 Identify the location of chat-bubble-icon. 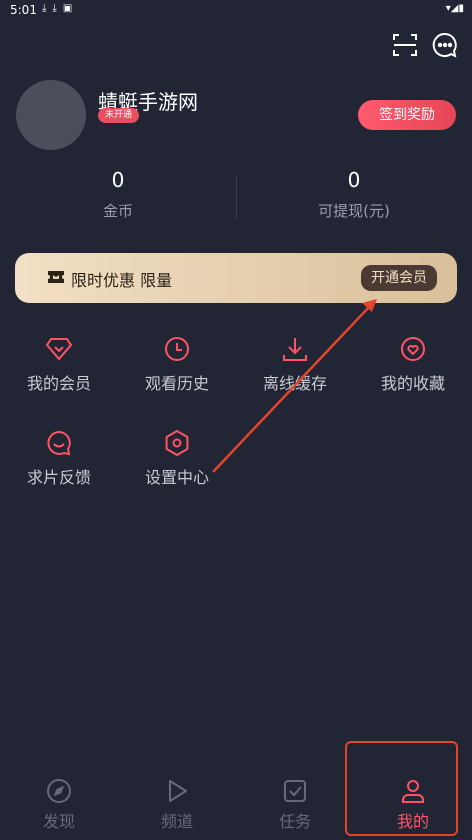
(59, 443).